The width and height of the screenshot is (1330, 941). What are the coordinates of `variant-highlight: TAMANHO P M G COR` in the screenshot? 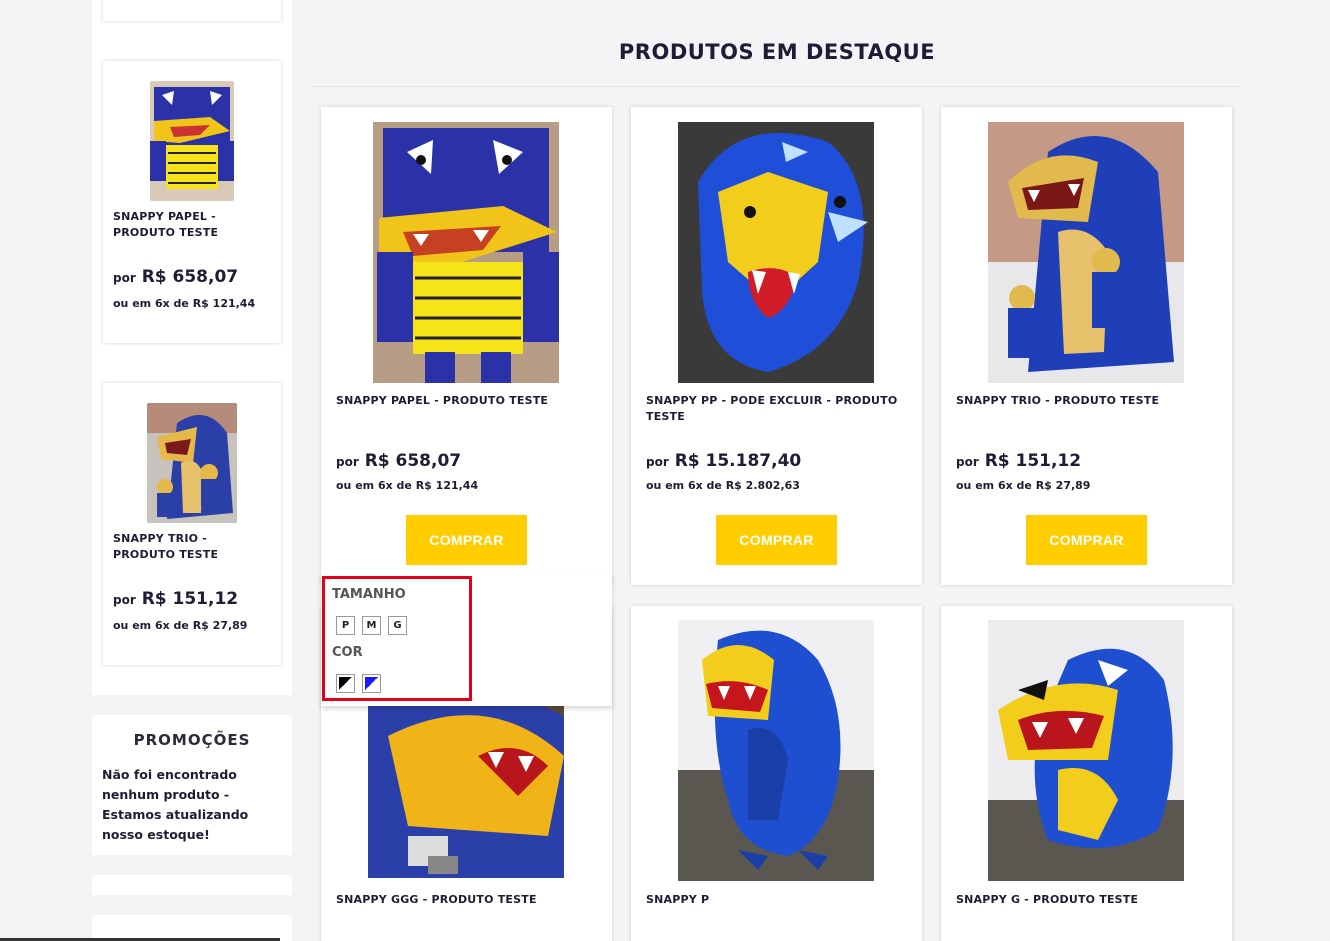 It's located at (397, 638).